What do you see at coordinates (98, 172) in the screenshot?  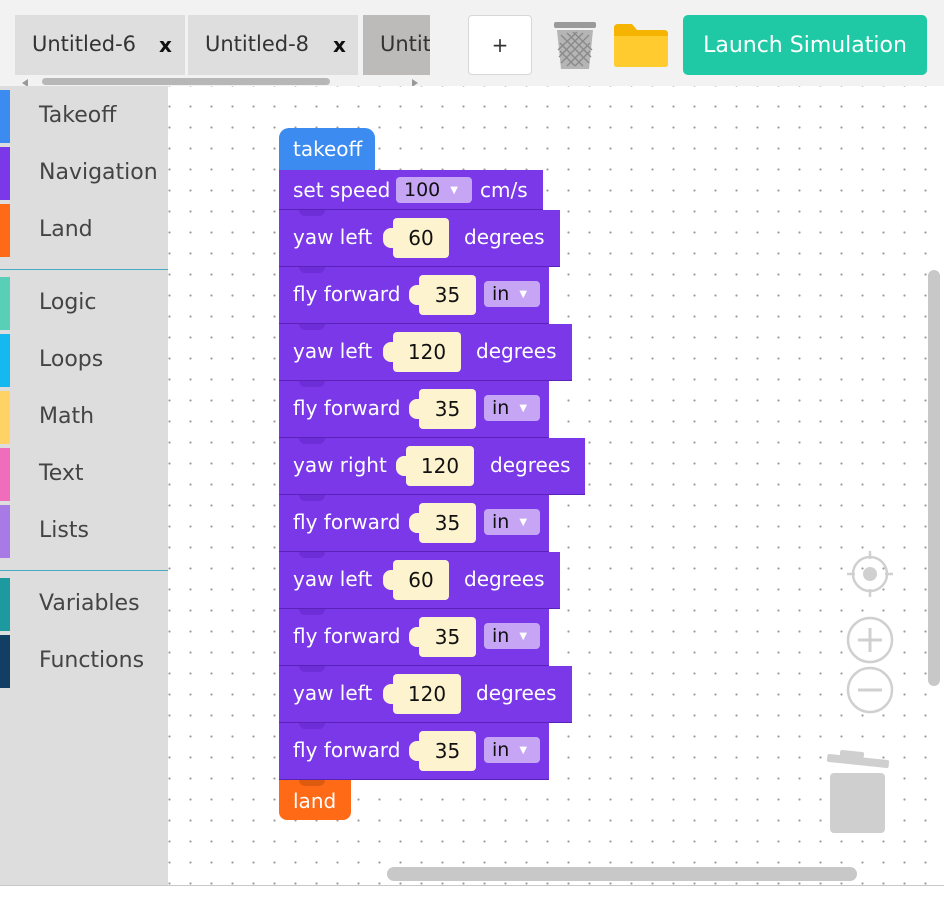 I see `category-label: Navigation` at bounding box center [98, 172].